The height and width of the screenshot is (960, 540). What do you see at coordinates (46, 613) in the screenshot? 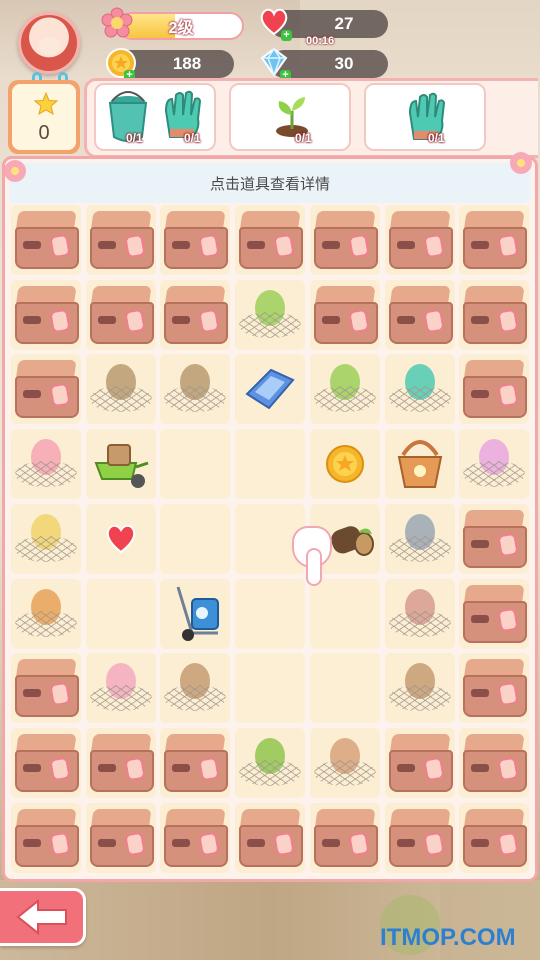
I see `board-cell-webbed-carrot` at bounding box center [46, 613].